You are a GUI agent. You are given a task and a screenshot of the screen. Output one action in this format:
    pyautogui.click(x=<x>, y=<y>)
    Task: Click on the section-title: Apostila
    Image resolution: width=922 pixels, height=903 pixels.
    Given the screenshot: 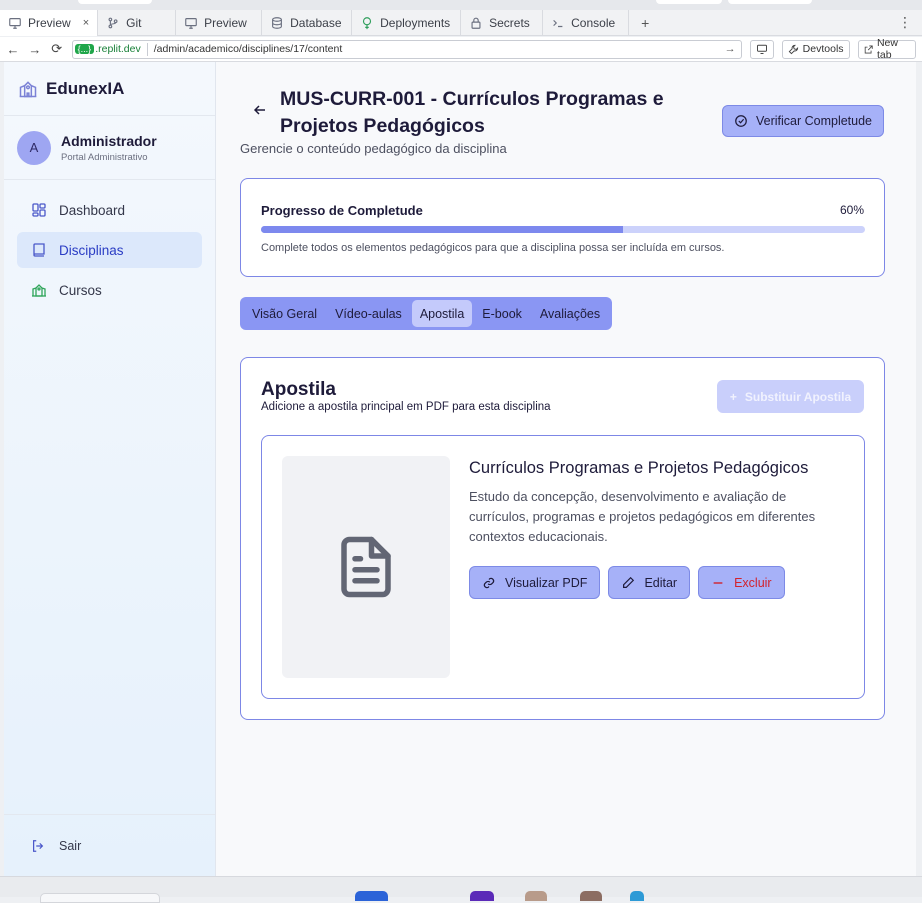 What is the action you would take?
    pyautogui.click(x=298, y=389)
    